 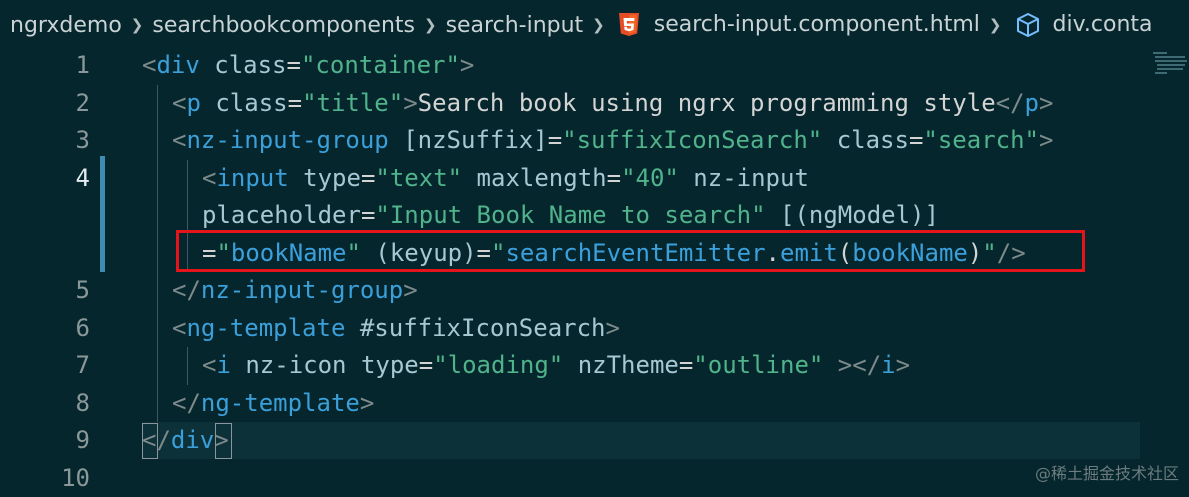 I want to click on code-token: input, so click(x=252, y=178).